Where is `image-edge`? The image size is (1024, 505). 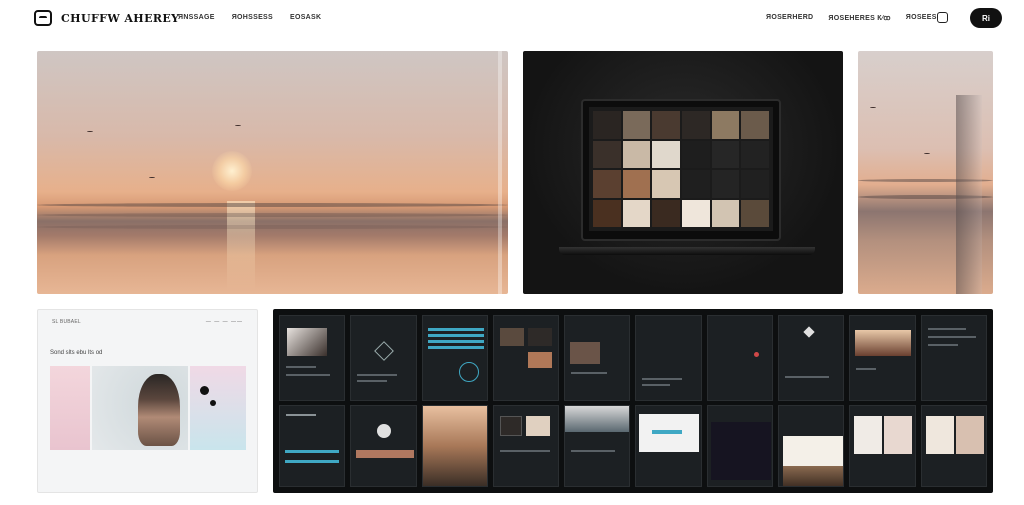
image-edge is located at coordinates (500, 172).